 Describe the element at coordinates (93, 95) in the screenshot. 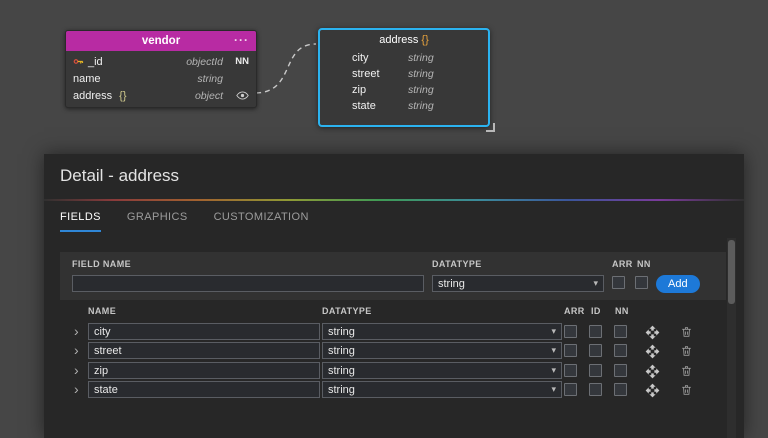

I see `field-name: address` at that location.